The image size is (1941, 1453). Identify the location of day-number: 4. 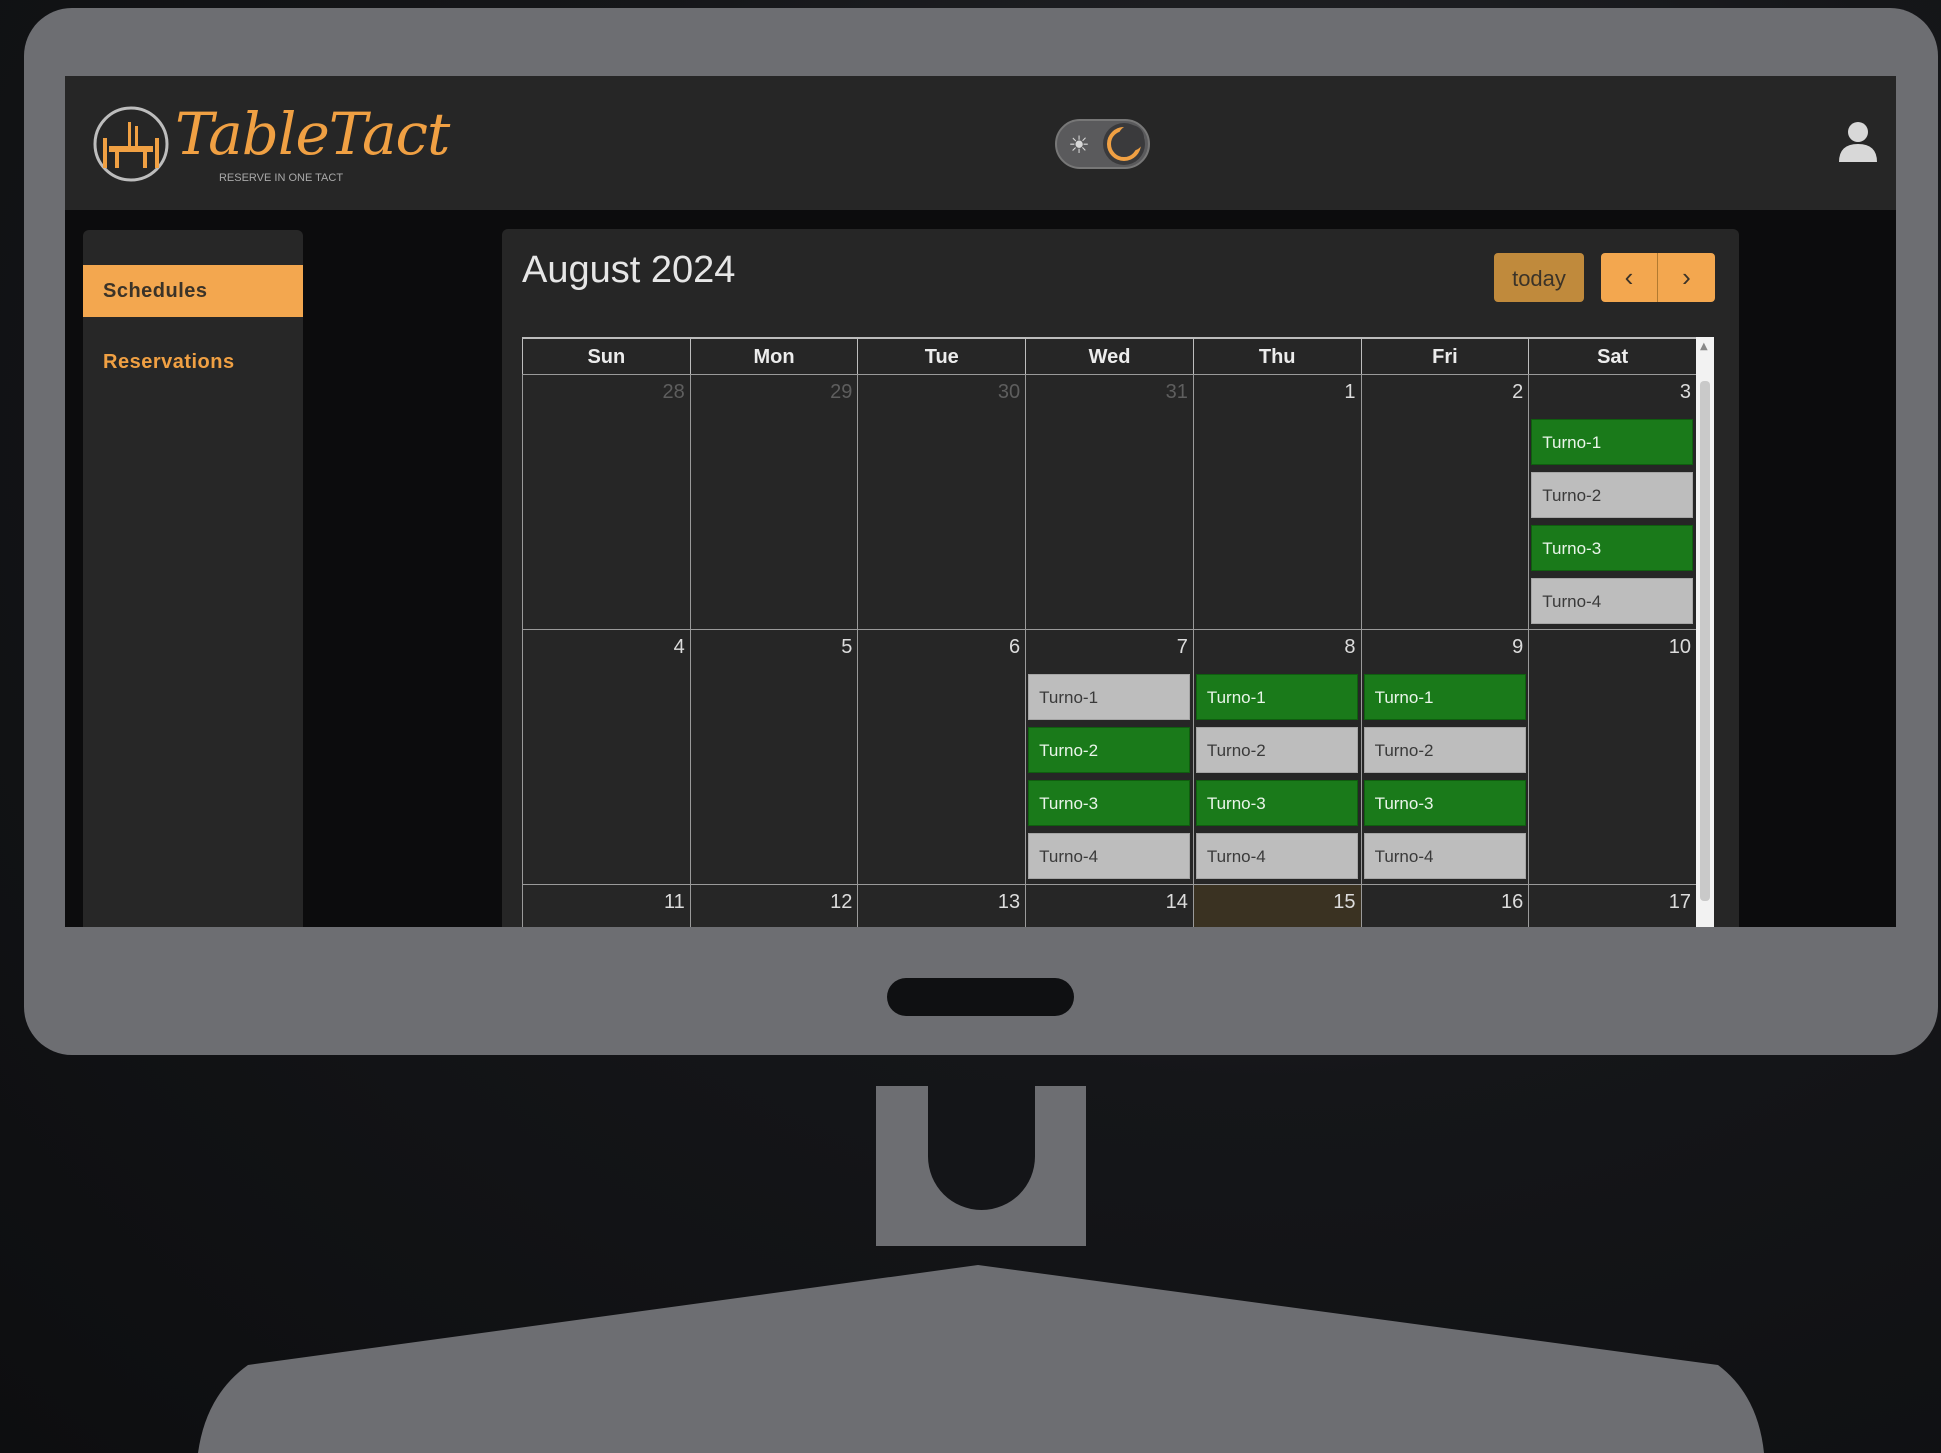
(679, 647).